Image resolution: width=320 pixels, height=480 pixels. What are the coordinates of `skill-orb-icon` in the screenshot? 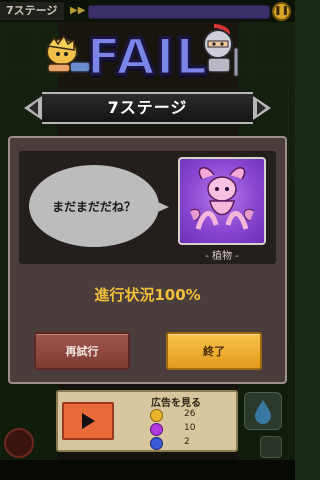 It's located at (19, 443).